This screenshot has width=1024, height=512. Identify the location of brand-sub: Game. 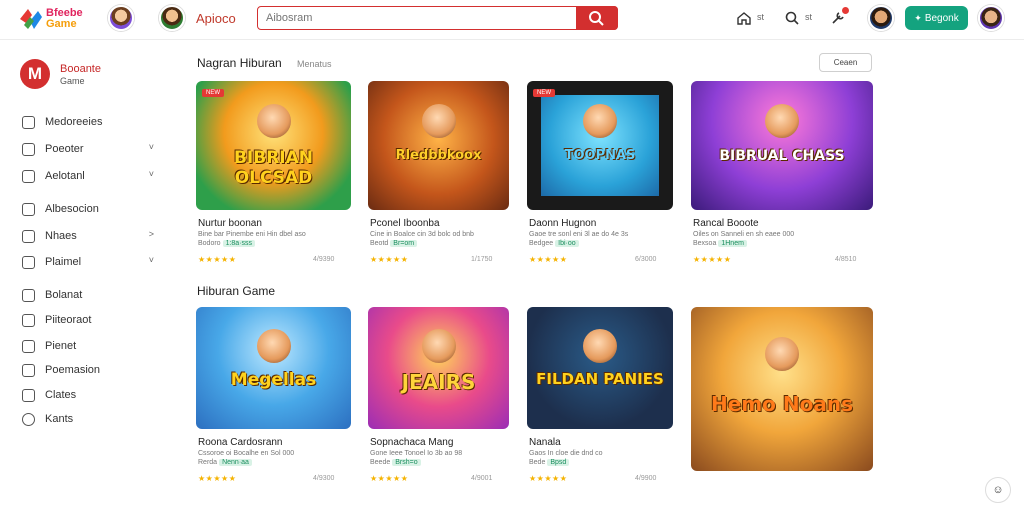
(72, 81).